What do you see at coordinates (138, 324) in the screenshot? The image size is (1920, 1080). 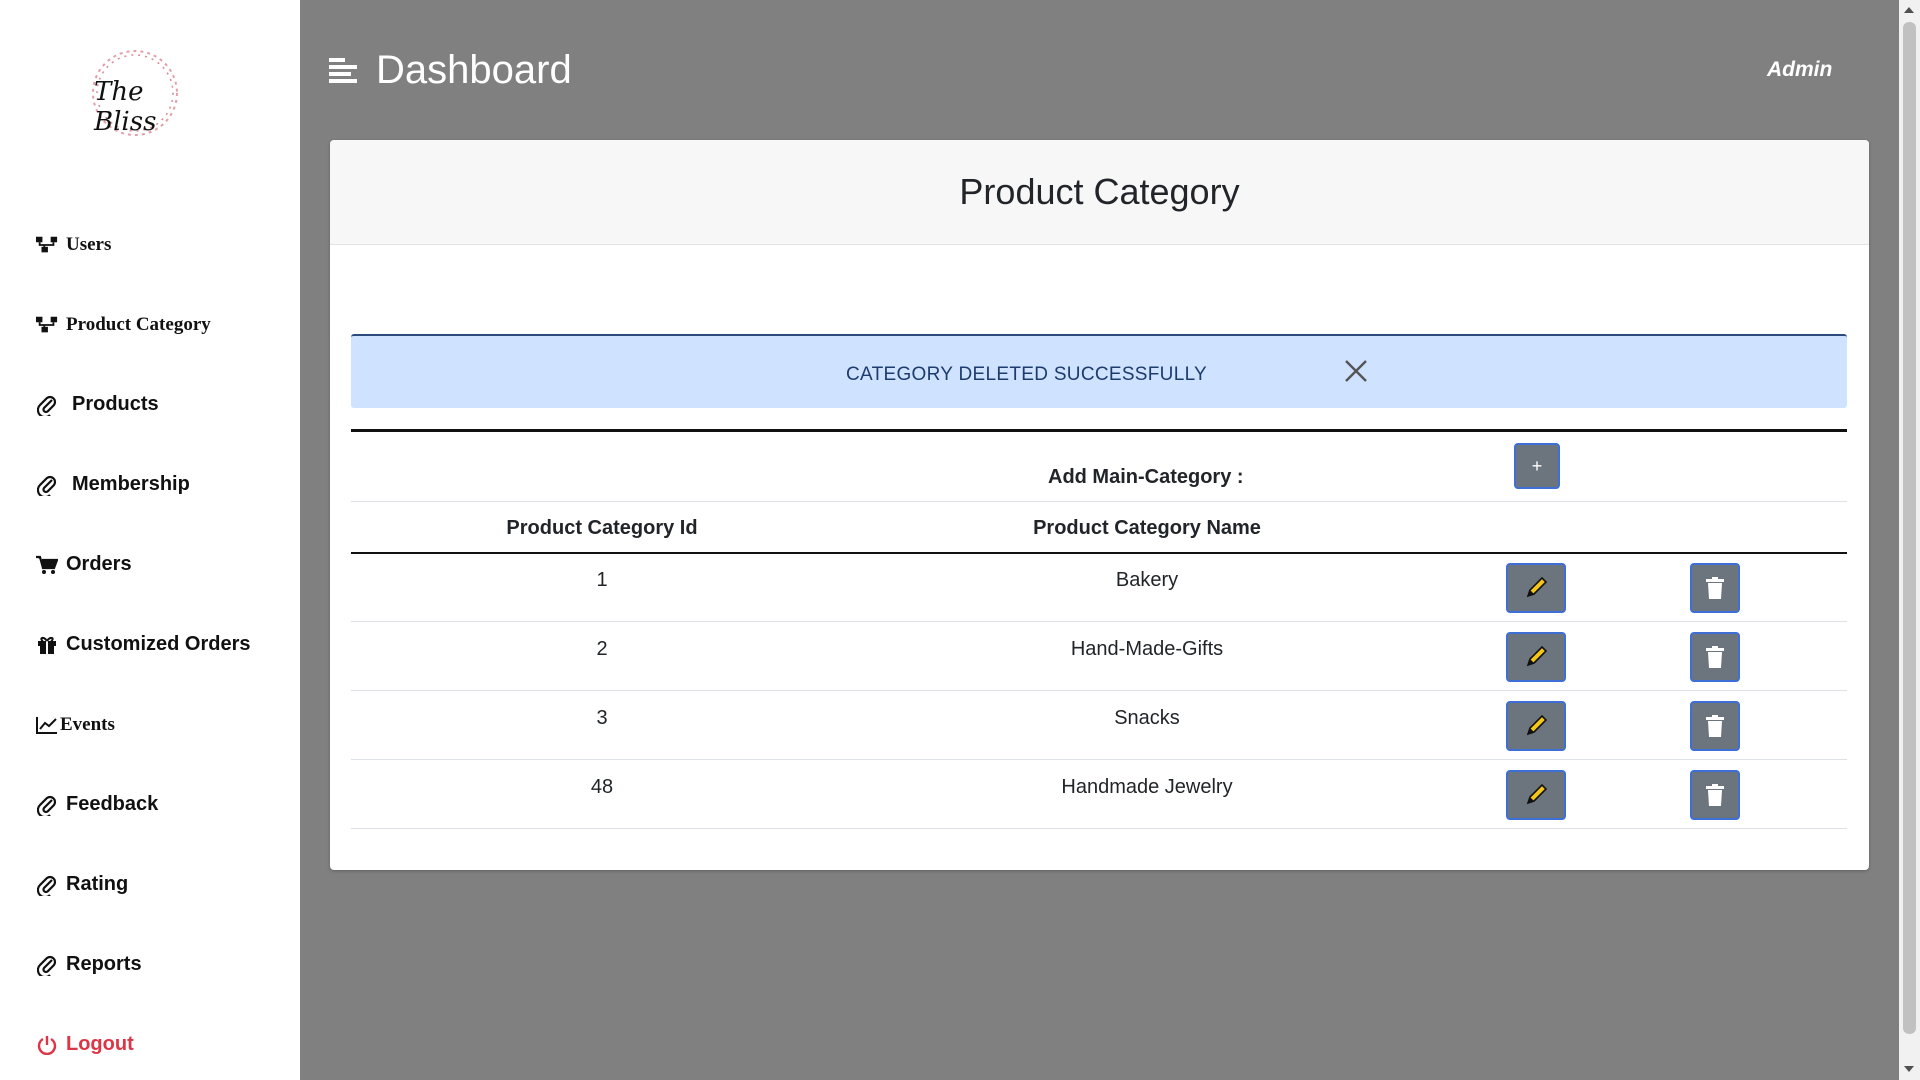 I see `sidebar-item-label: Product Category` at bounding box center [138, 324].